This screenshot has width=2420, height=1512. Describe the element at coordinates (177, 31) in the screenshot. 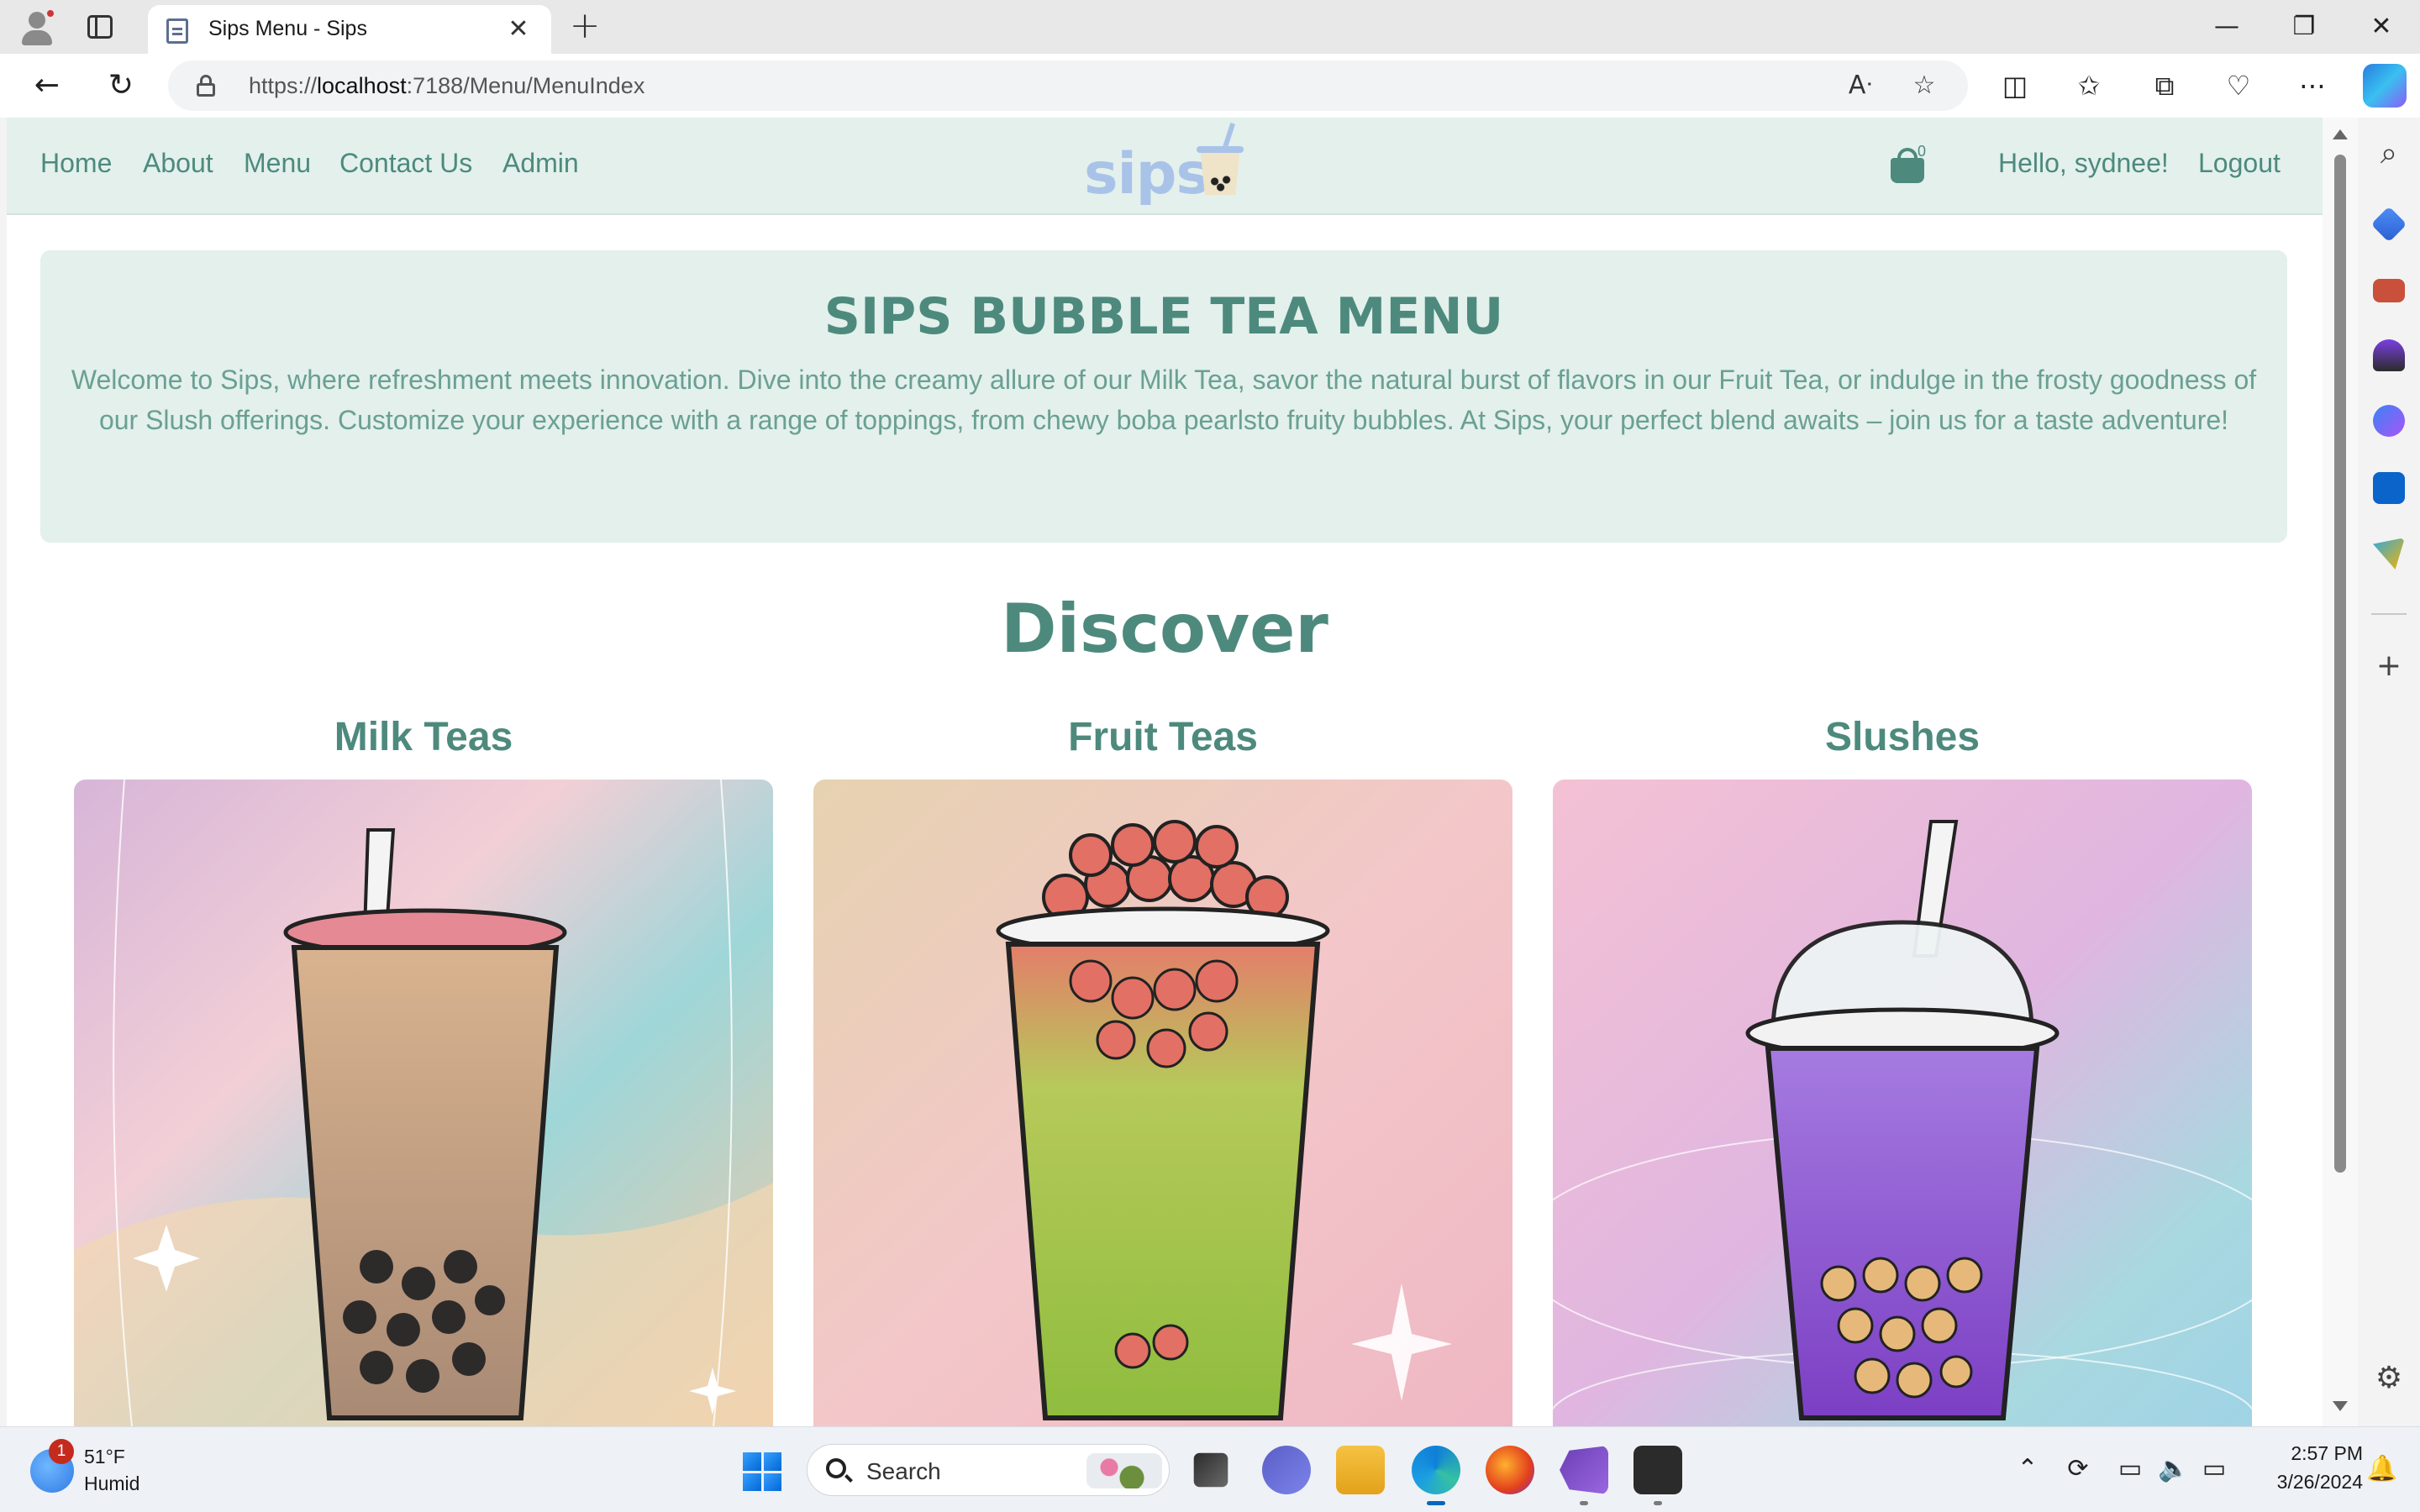

I see `page-icon` at that location.